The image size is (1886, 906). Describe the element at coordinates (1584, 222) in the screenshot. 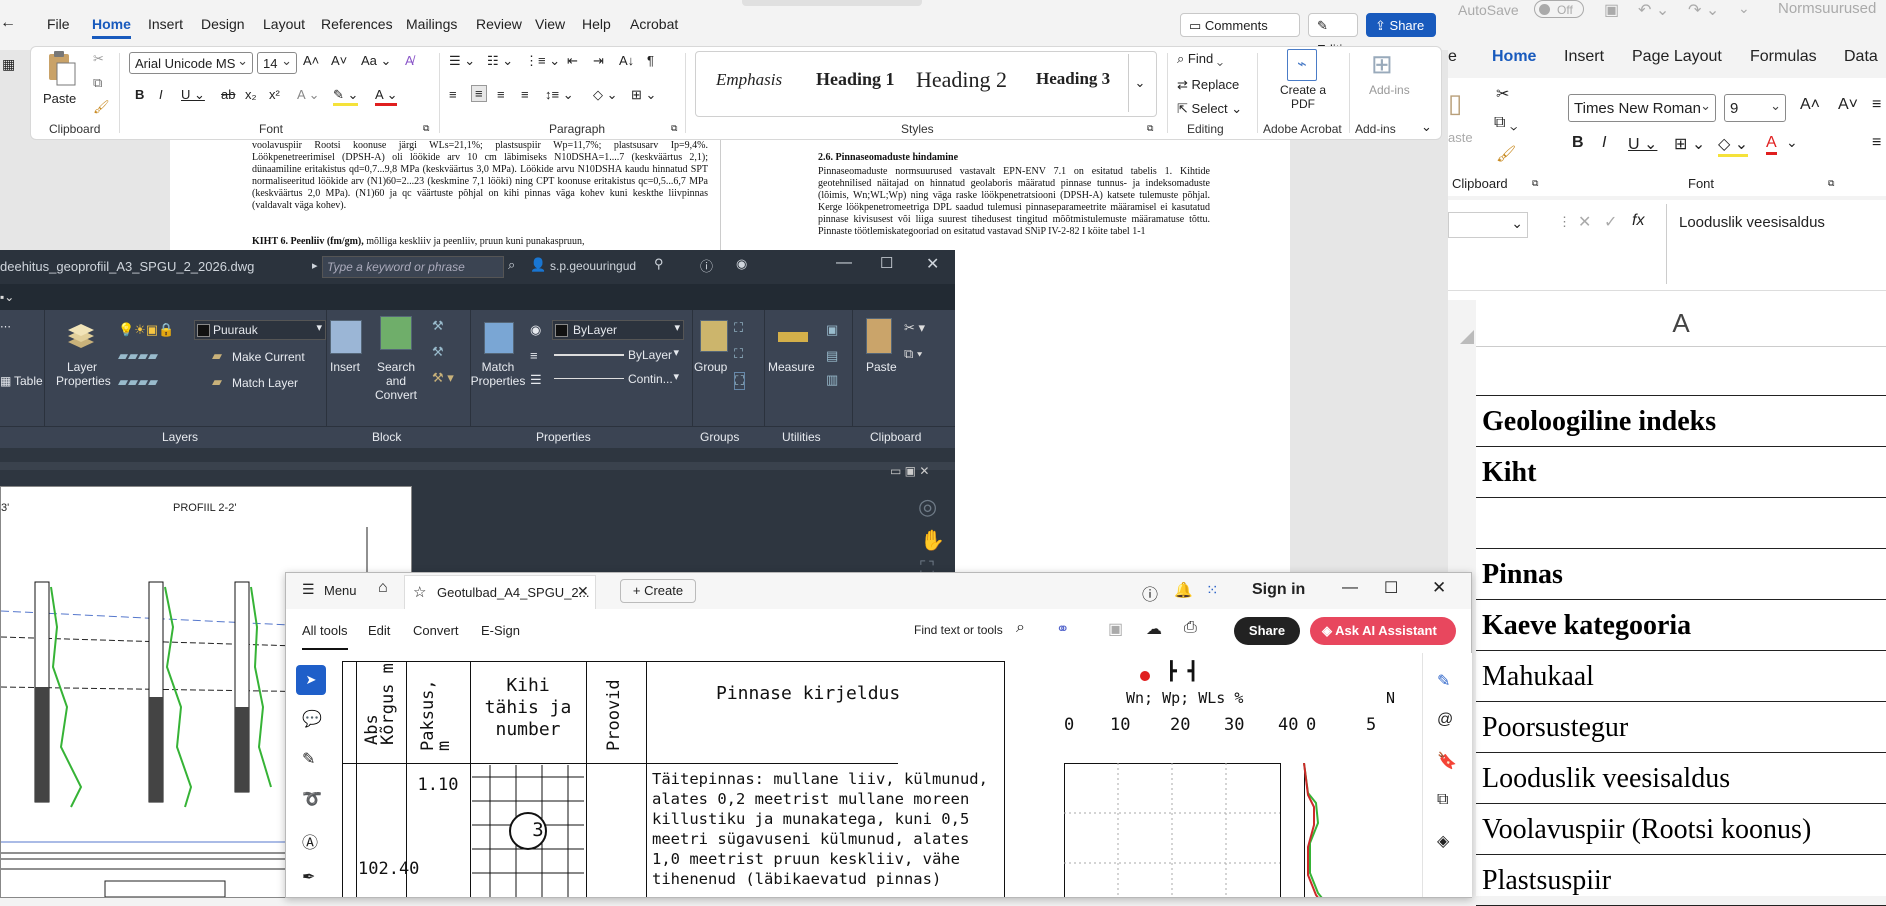

I see `cancel-icon: ✕` at that location.